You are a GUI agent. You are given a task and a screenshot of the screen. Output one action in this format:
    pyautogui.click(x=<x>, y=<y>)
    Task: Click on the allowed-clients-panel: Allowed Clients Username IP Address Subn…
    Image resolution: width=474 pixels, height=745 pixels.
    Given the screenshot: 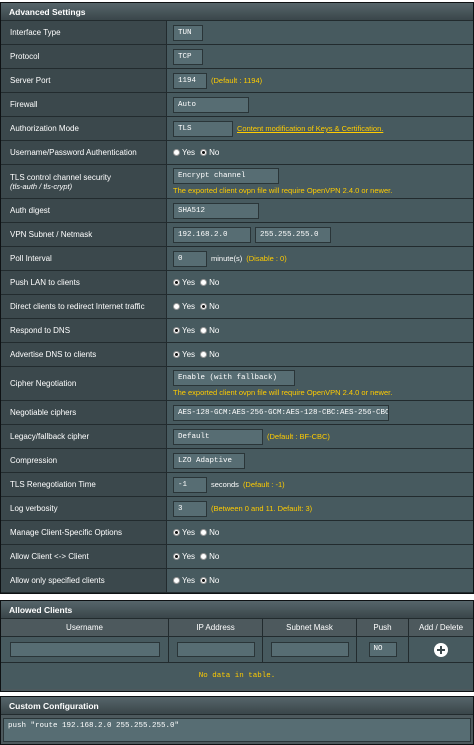 What is the action you would take?
    pyautogui.click(x=237, y=646)
    